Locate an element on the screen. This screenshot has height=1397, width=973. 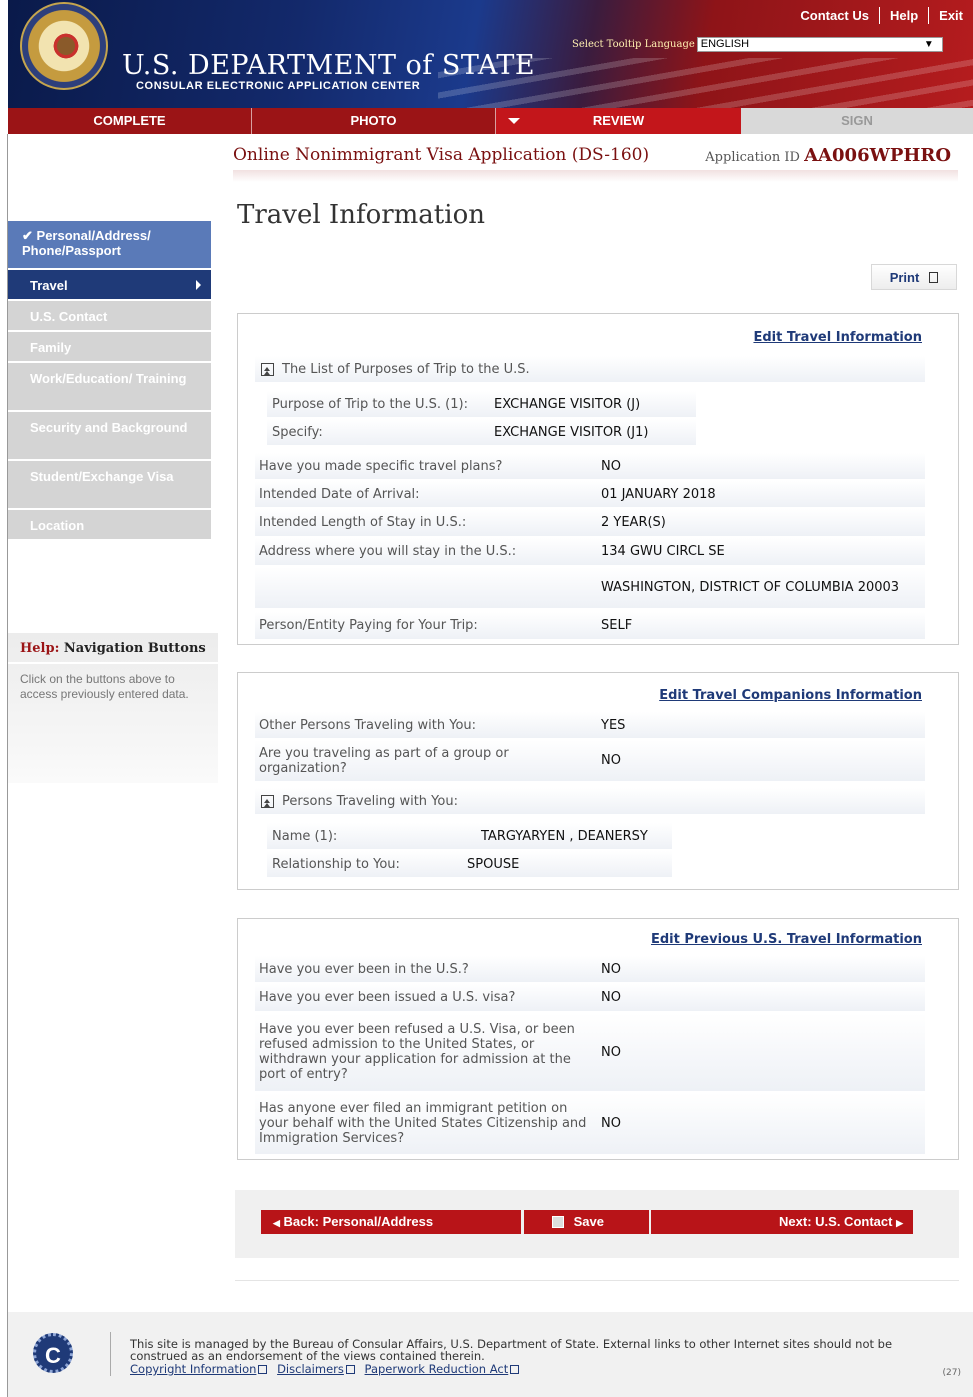
divider is located at coordinates (597, 1280).